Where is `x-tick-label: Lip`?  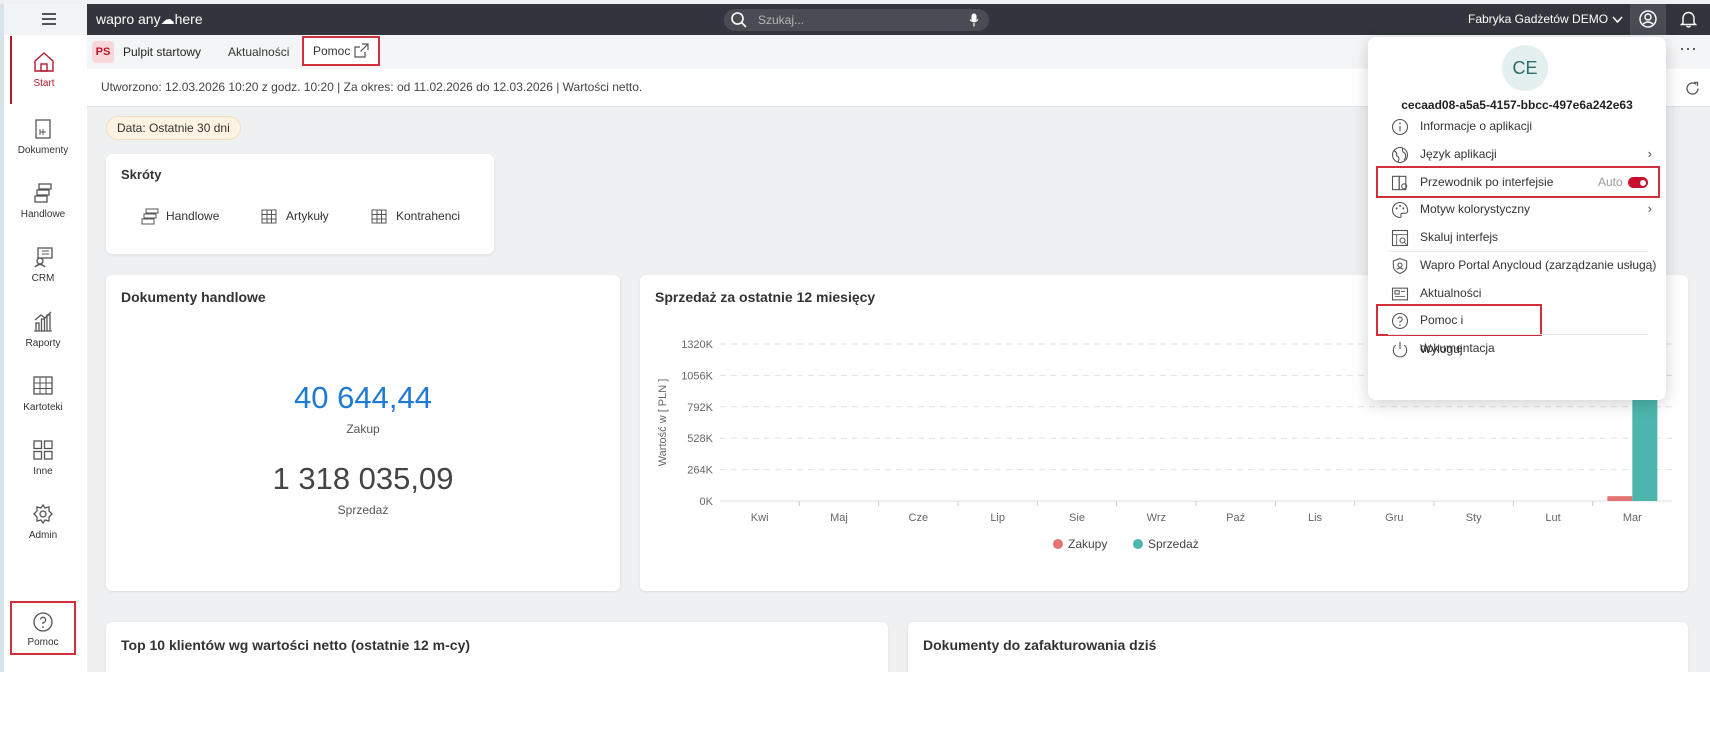
x-tick-label: Lip is located at coordinates (997, 518).